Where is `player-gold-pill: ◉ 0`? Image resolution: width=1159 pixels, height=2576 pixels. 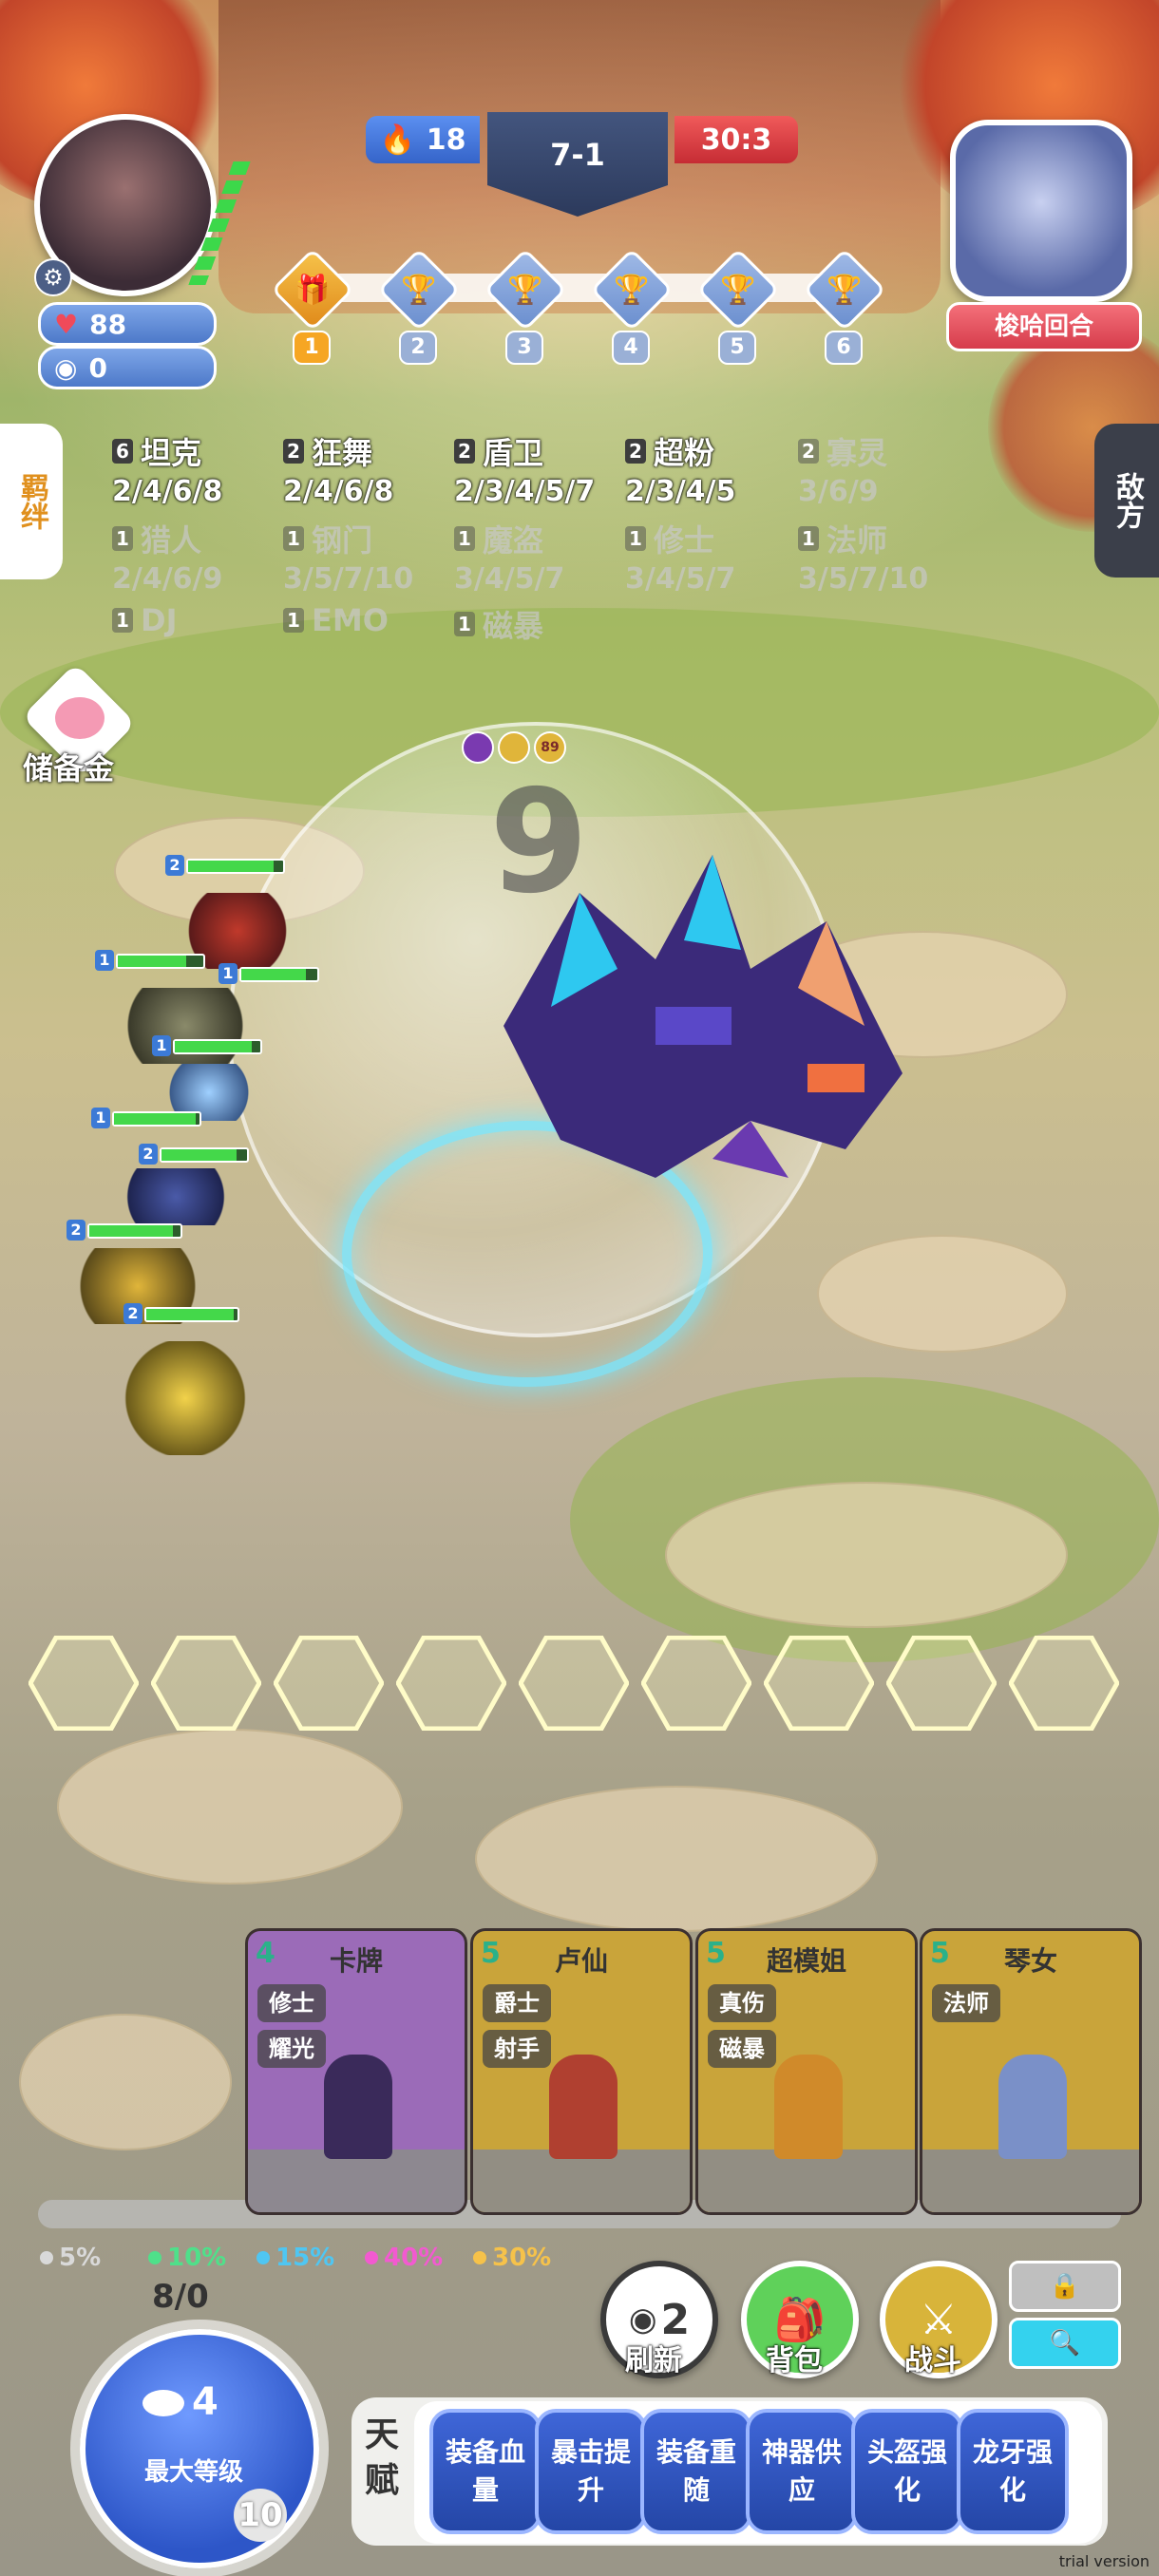 player-gold-pill: ◉ 0 is located at coordinates (127, 367).